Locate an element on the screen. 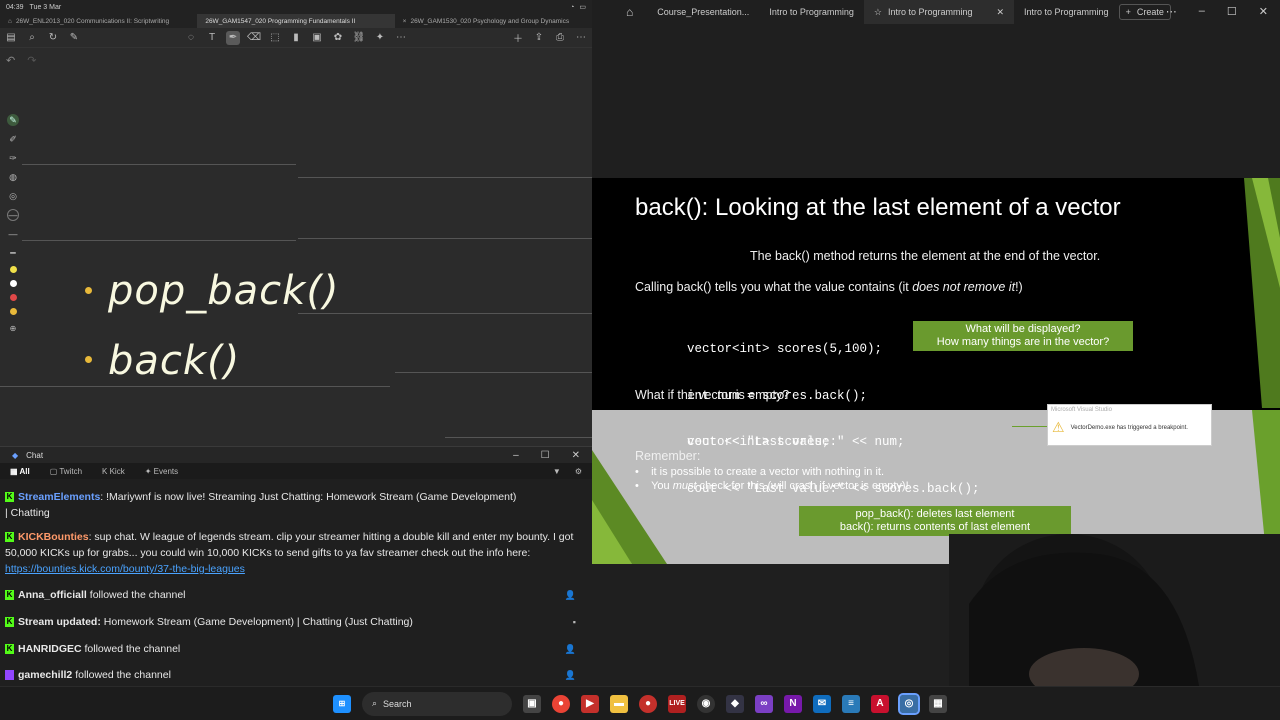 This screenshot has height=720, width=1280. active-app-icon: ◎ is located at coordinates (909, 703).